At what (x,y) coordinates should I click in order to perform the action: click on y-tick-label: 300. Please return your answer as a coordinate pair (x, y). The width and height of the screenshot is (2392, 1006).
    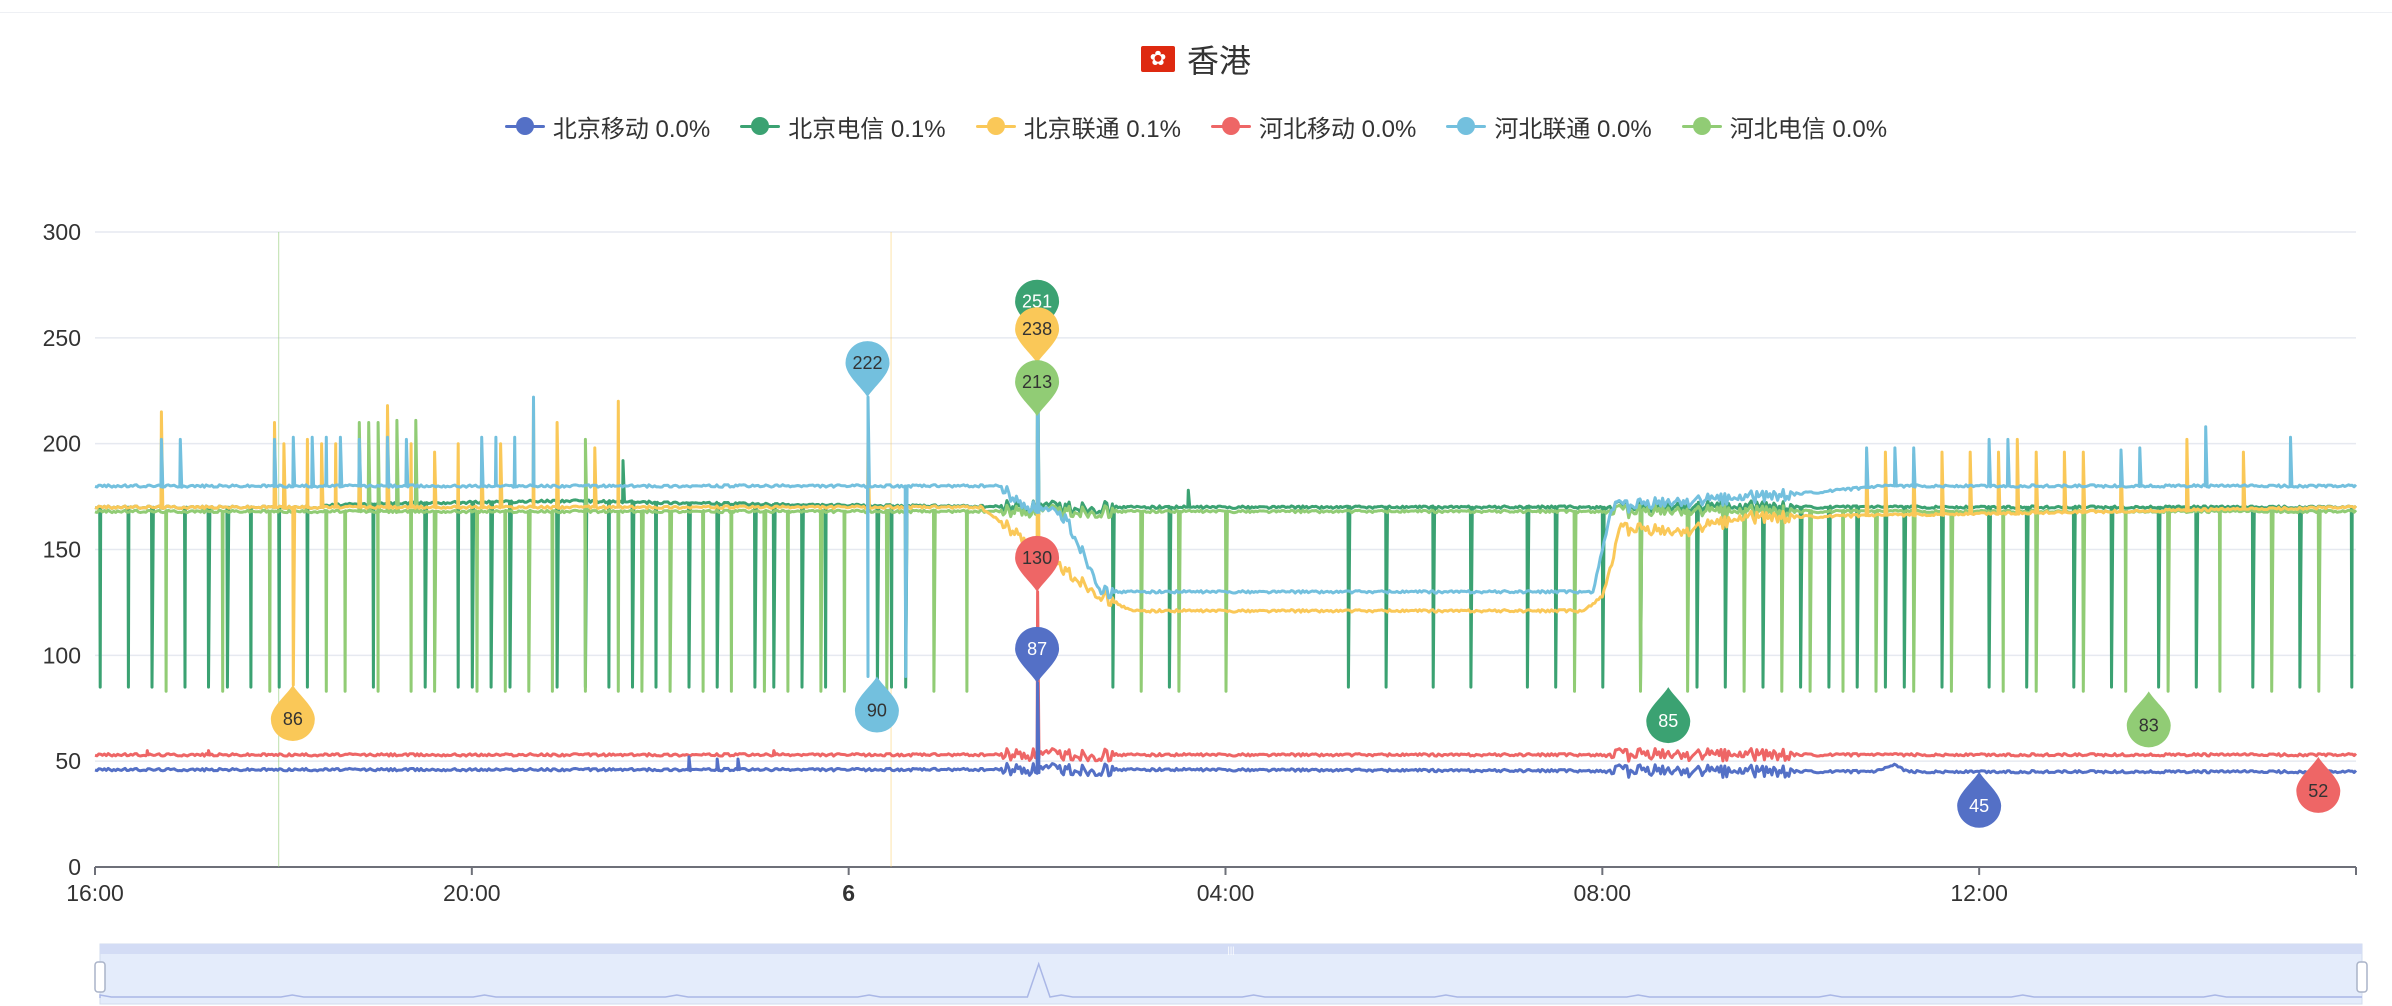
    Looking at the image, I should click on (62, 232).